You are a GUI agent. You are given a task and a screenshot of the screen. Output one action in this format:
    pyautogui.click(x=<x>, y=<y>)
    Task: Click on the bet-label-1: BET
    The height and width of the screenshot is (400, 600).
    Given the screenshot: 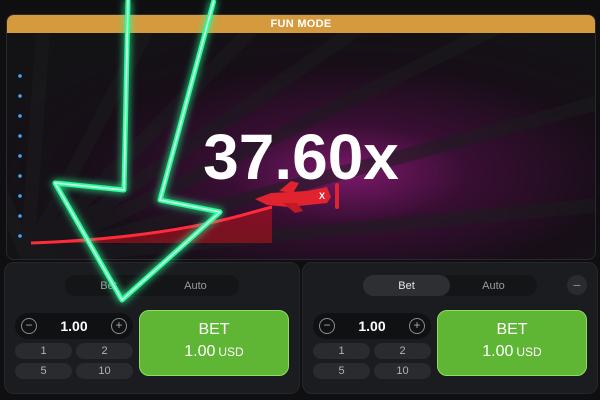 What is the action you would take?
    pyautogui.click(x=214, y=329)
    